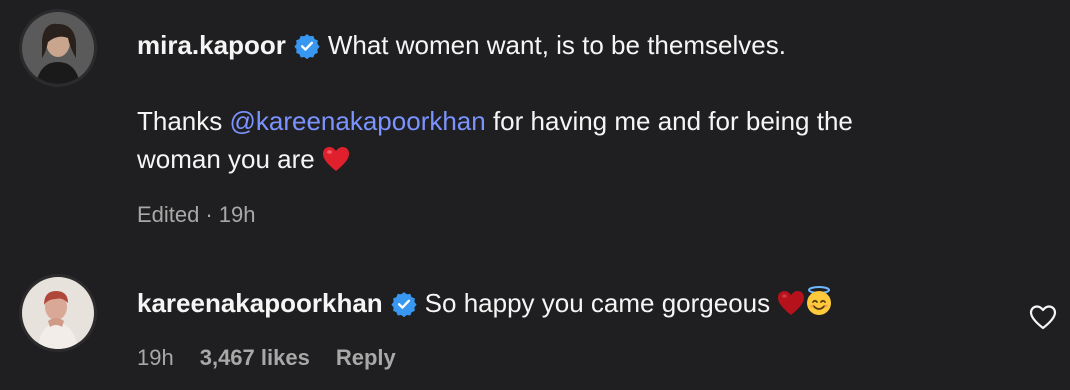 This screenshot has height=390, width=1070. Describe the element at coordinates (183, 121) in the screenshot. I see `comment-text: Thanks` at that location.